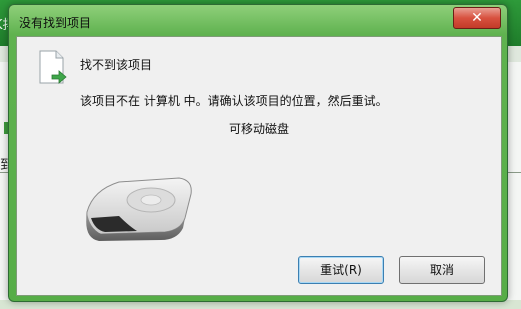 The image size is (521, 309). What do you see at coordinates (258, 129) in the screenshot?
I see `device-label: 可移动磁盘` at bounding box center [258, 129].